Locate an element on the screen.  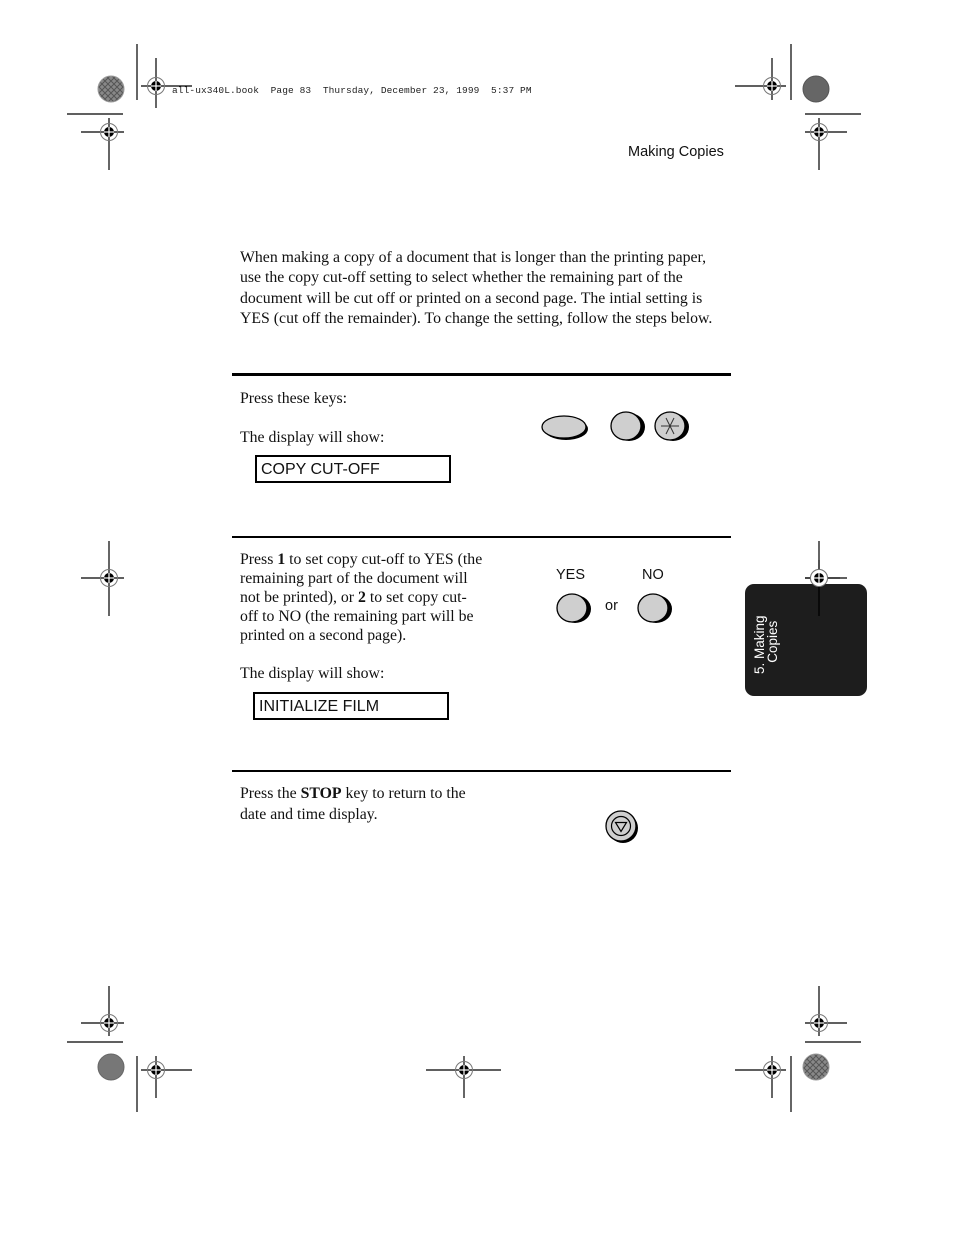
text: Press is located at coordinates (259, 559).